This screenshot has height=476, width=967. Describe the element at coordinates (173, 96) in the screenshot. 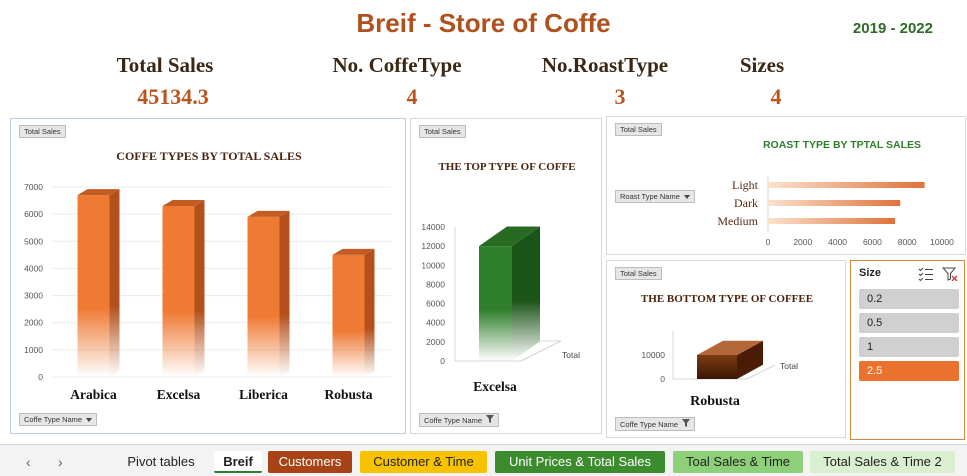

I see `kpi-total-sales-value: 45134.3` at that location.